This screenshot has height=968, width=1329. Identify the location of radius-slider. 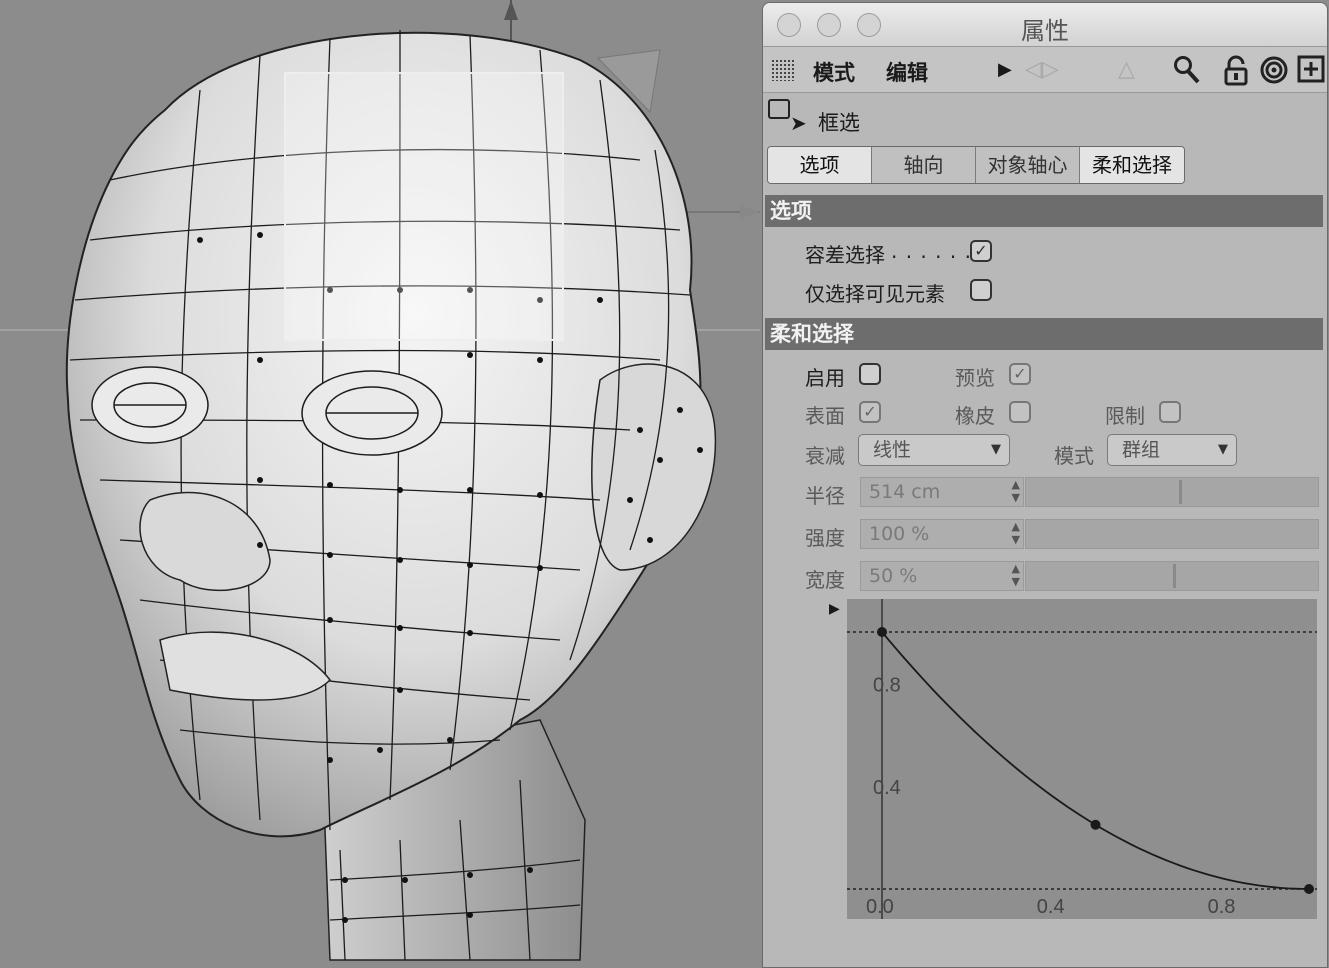
(1172, 492).